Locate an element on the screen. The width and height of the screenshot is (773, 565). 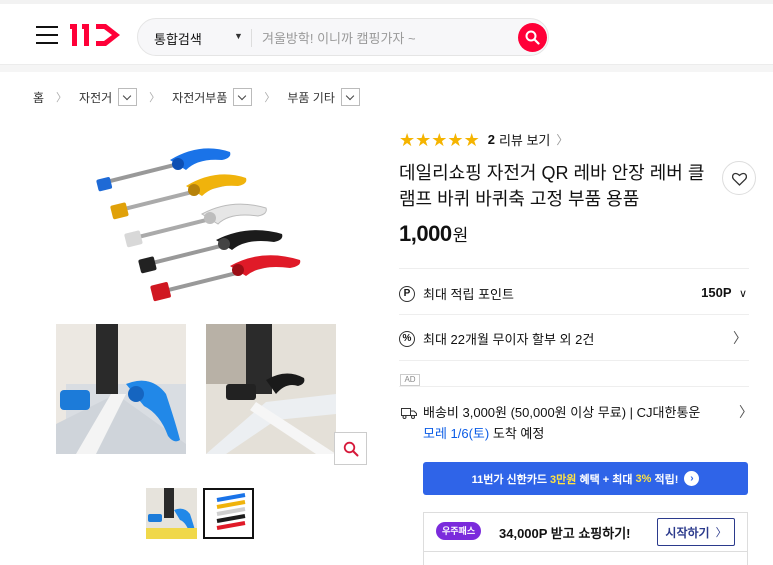
breadcrumb: 홈 〉 자전거 〉 자전거부품 〉 부품 기타 is located at coordinates (196, 97).